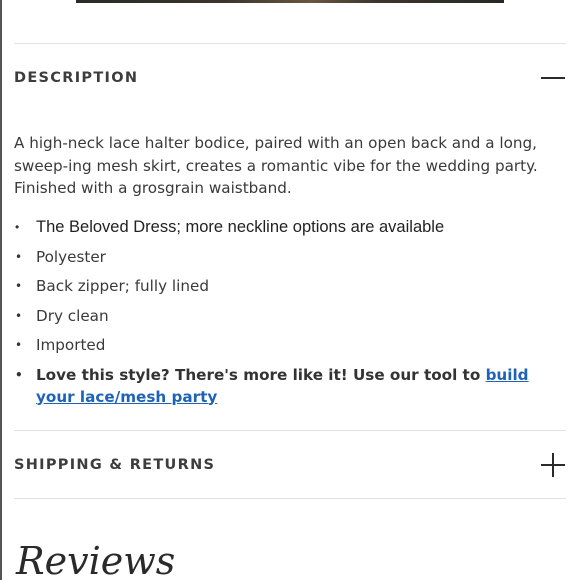  What do you see at coordinates (115, 465) in the screenshot?
I see `shipping-returns-title: SHIPPING & RETURNS` at bounding box center [115, 465].